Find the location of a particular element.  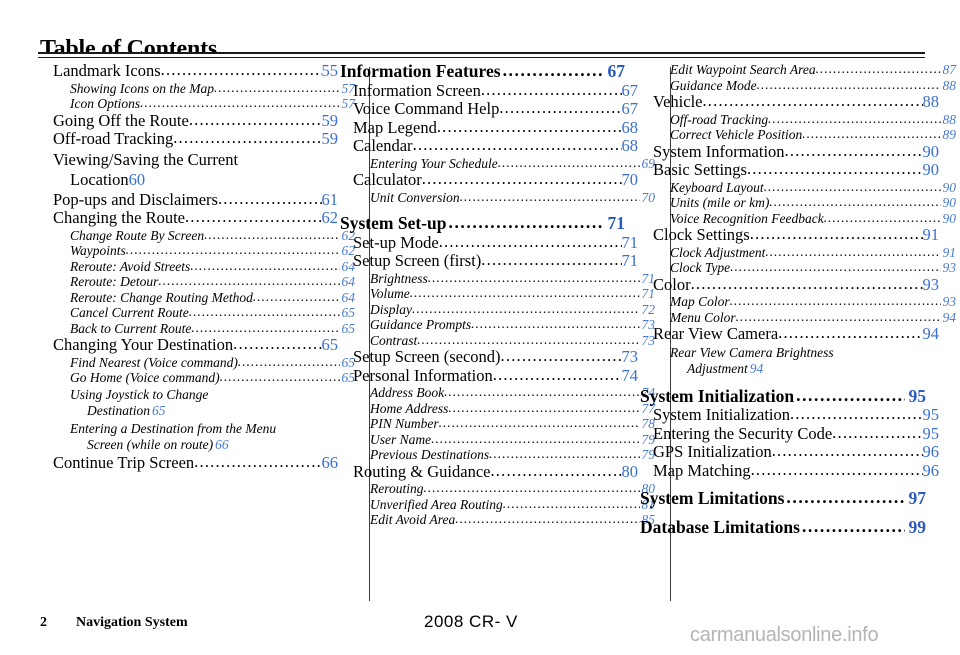

toc-entry: Voice Command Help 67 is located at coordinates (489, 108).